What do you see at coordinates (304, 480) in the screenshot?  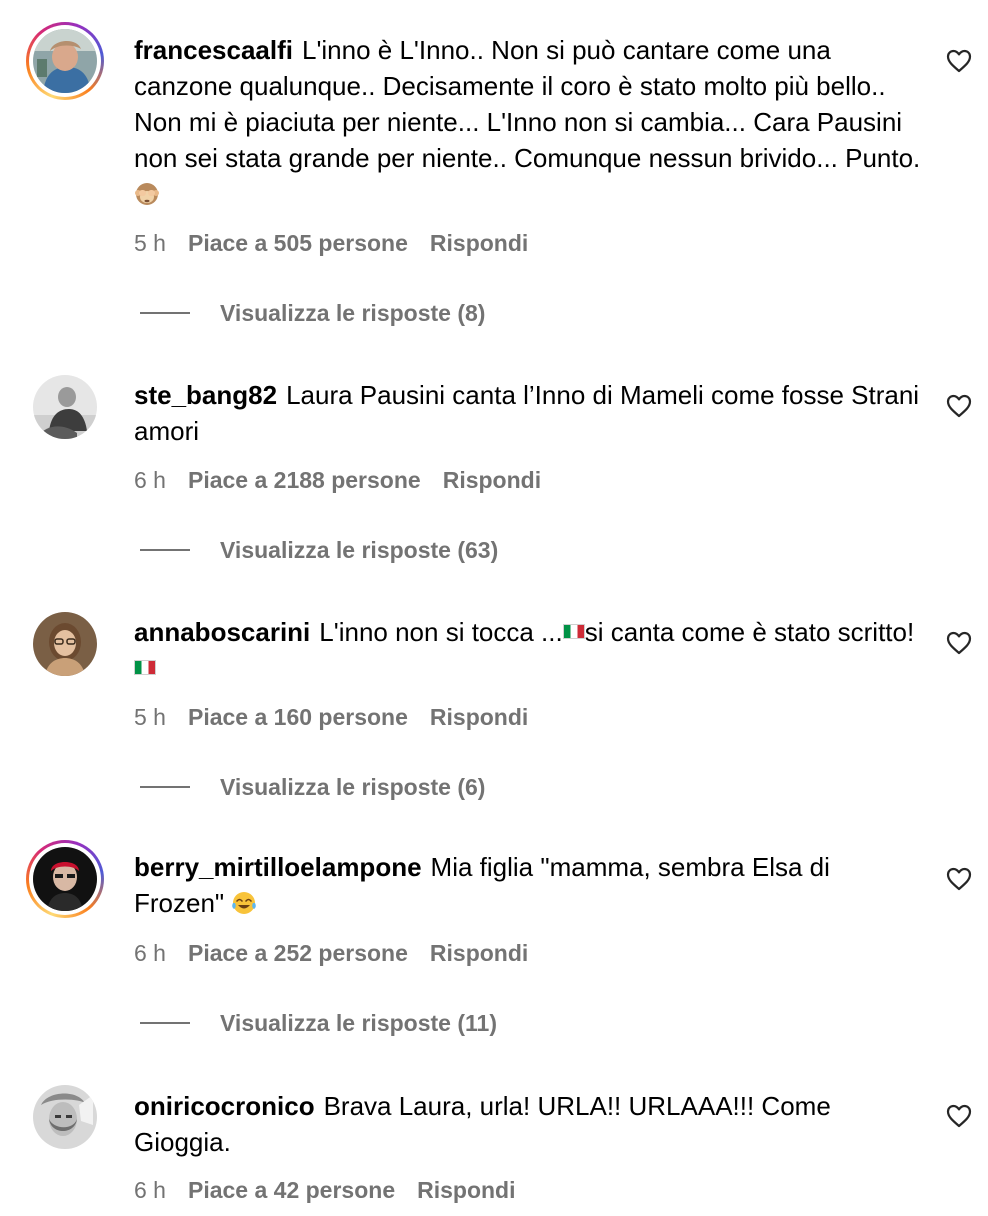 I see `like-count: Piace a 2188 persone` at bounding box center [304, 480].